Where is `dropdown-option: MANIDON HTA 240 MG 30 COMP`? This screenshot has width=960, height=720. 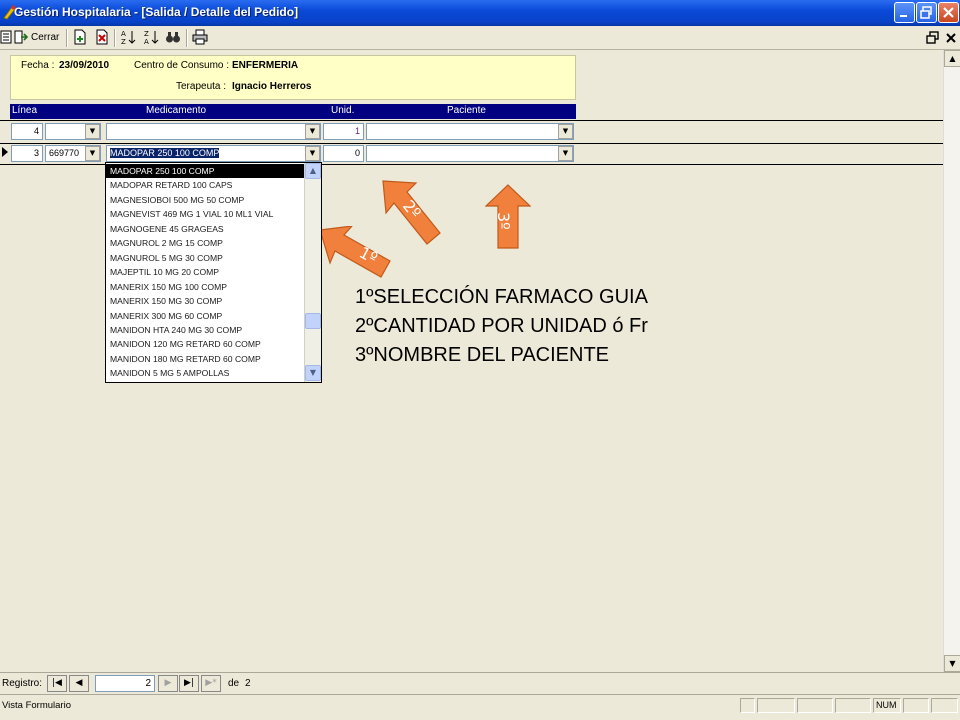 dropdown-option: MANIDON HTA 240 MG 30 COMP is located at coordinates (205, 330).